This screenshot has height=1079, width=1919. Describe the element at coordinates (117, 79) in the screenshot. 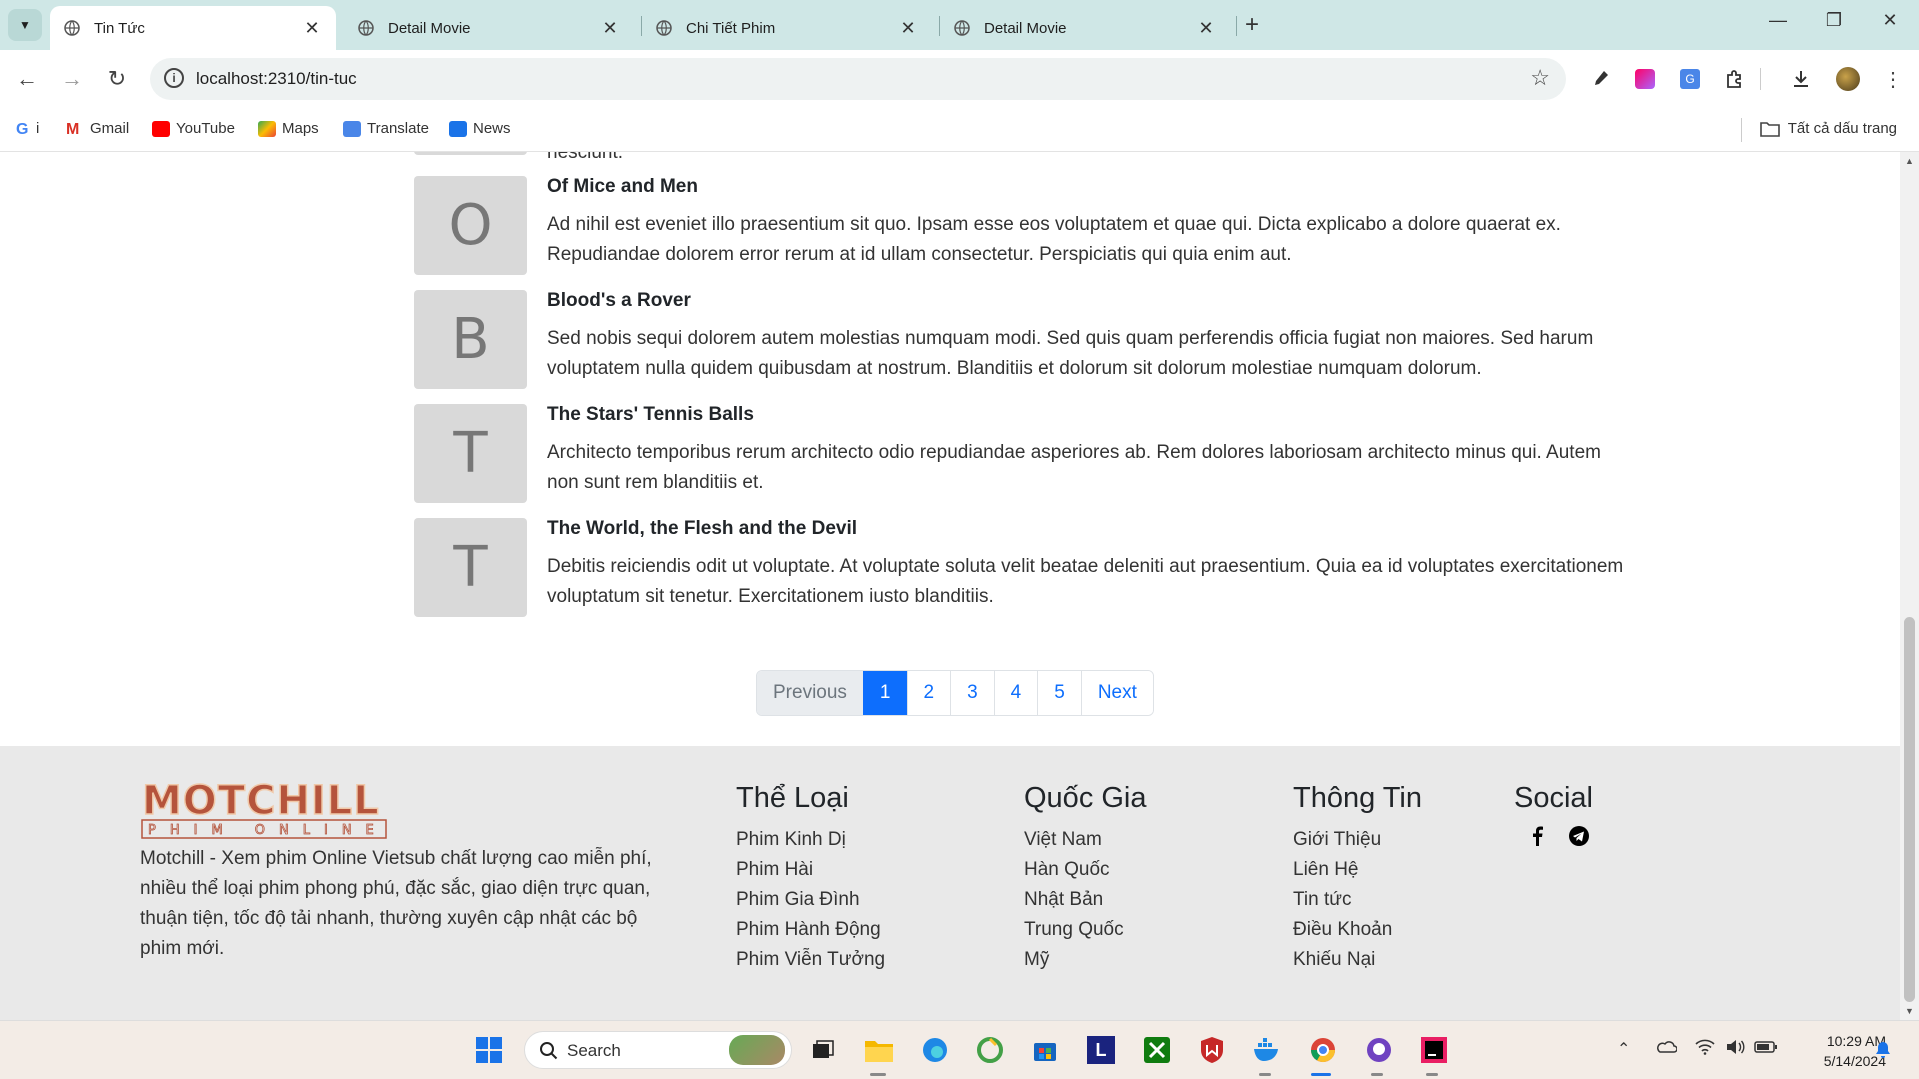

I see `reload-icon: ↻` at that location.